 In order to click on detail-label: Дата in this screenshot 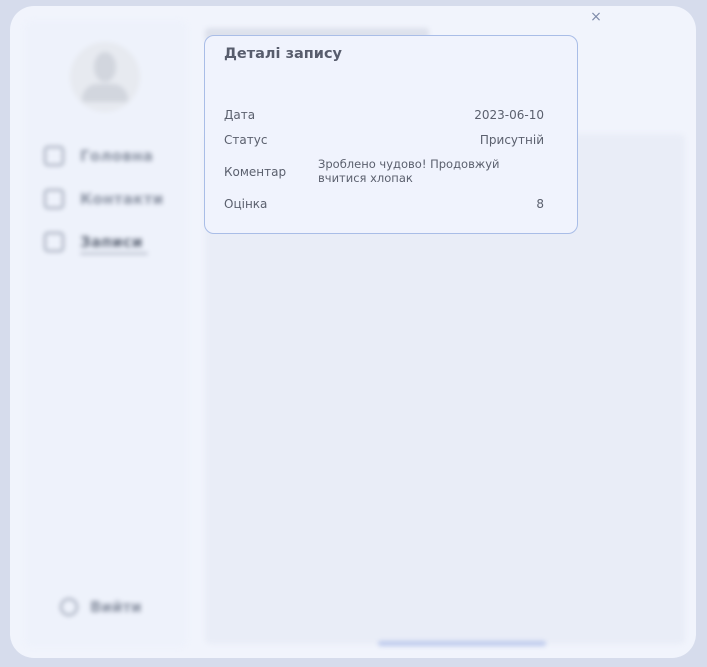, I will do `click(240, 115)`.